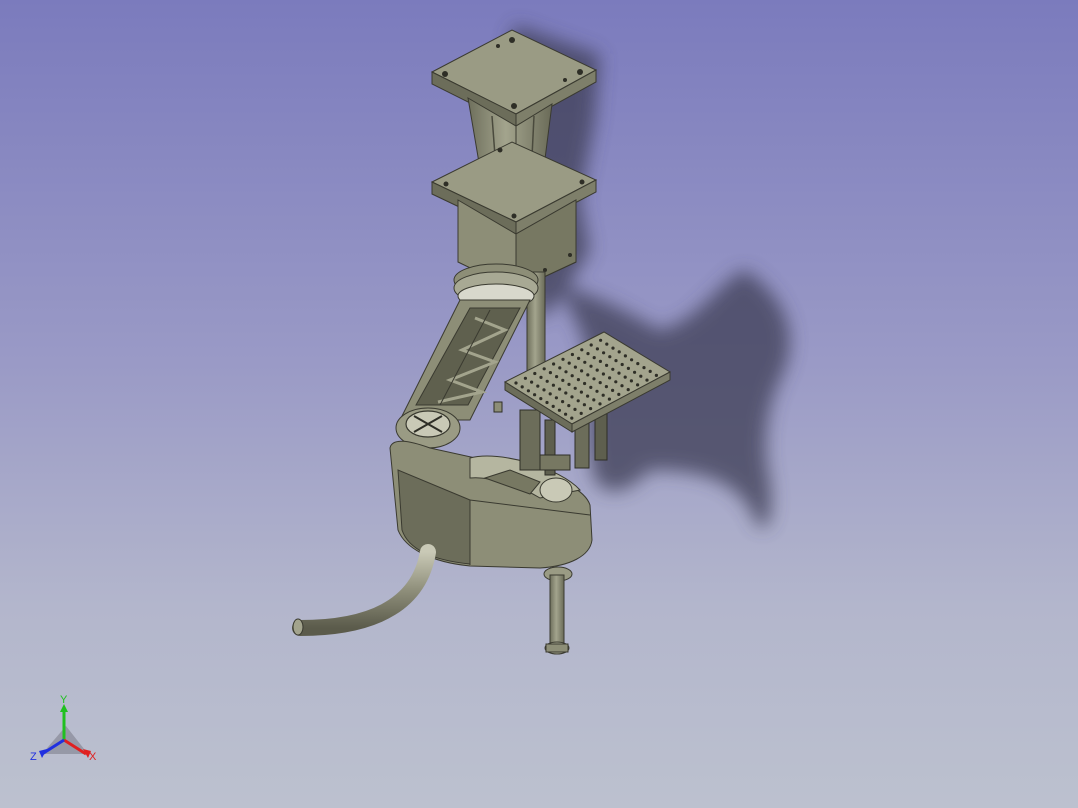  What do you see at coordinates (67, 732) in the screenshot?
I see `axis-triad: Y X Z` at bounding box center [67, 732].